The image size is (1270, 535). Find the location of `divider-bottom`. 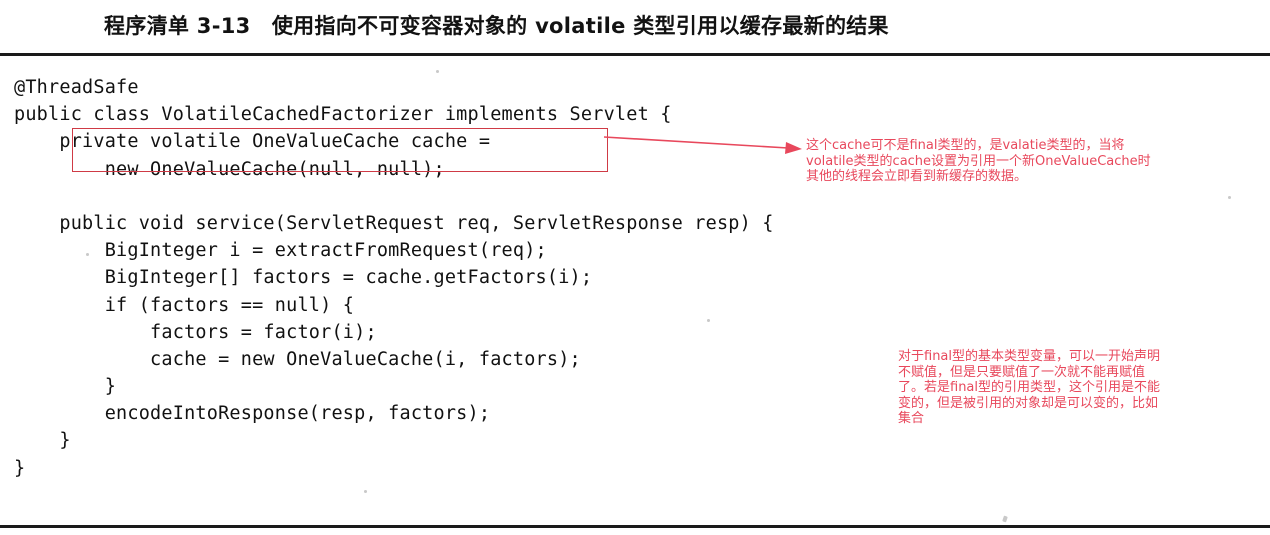

divider-bottom is located at coordinates (635, 526).